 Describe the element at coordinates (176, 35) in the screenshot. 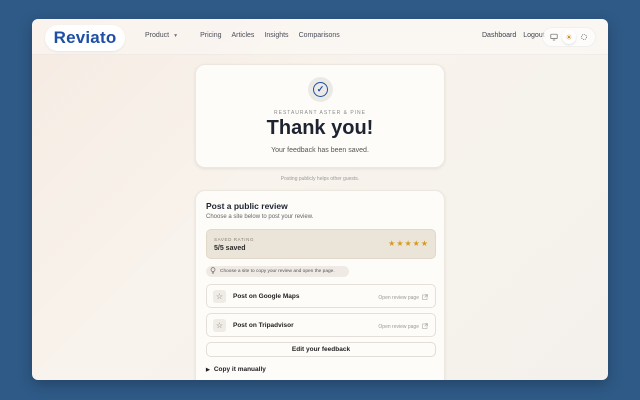

I see `chevron-down-icon: ▼` at that location.